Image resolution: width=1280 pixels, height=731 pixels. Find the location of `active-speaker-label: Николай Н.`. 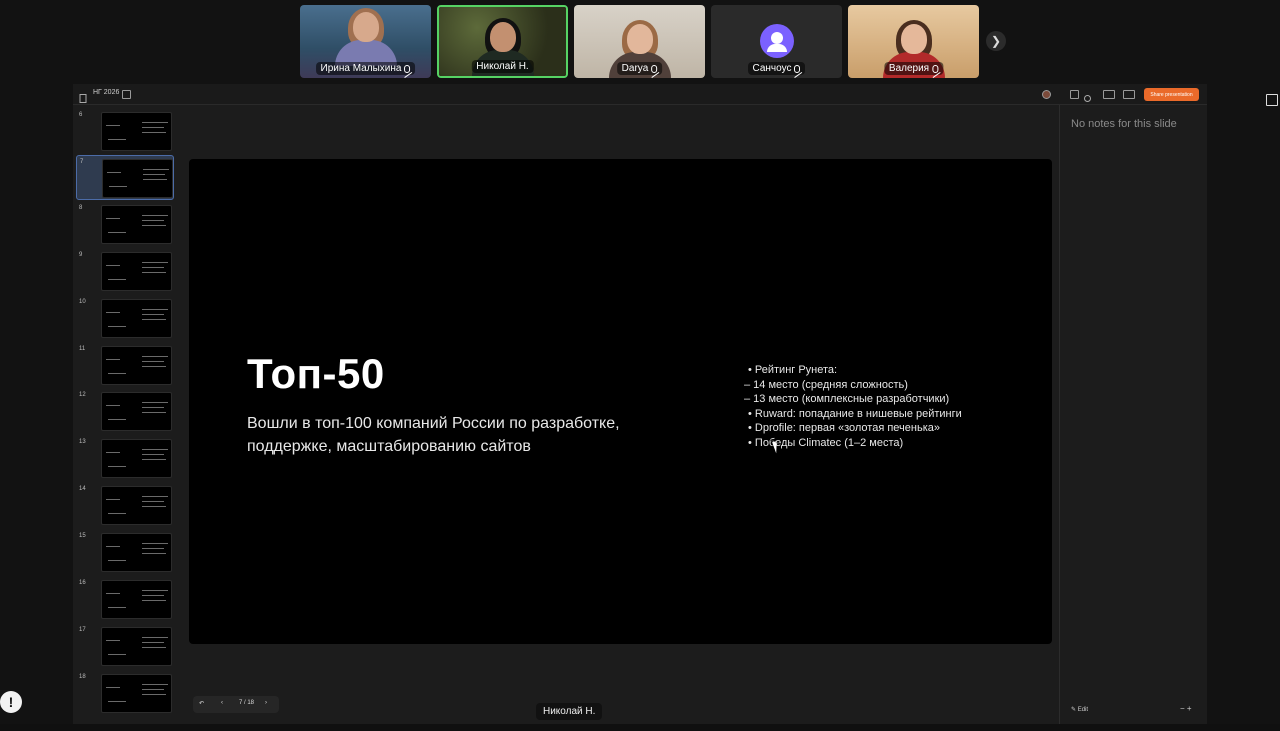

active-speaker-label: Николай Н. is located at coordinates (569, 711).